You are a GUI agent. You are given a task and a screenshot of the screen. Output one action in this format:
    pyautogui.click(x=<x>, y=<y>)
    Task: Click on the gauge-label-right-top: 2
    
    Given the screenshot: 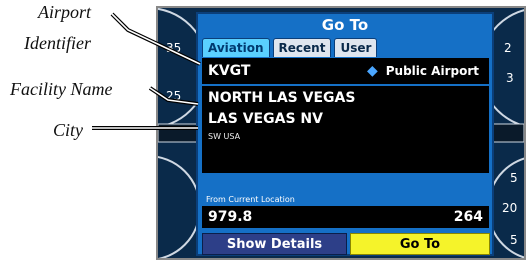 What is the action you would take?
    pyautogui.click(x=508, y=48)
    